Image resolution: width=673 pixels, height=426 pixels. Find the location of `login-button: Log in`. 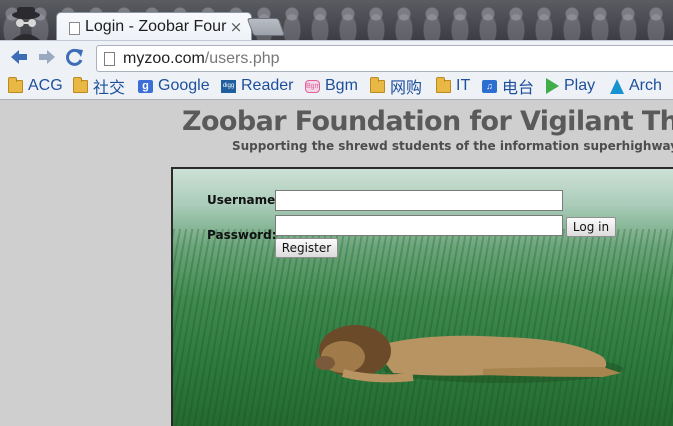

login-button: Log in is located at coordinates (591, 227).